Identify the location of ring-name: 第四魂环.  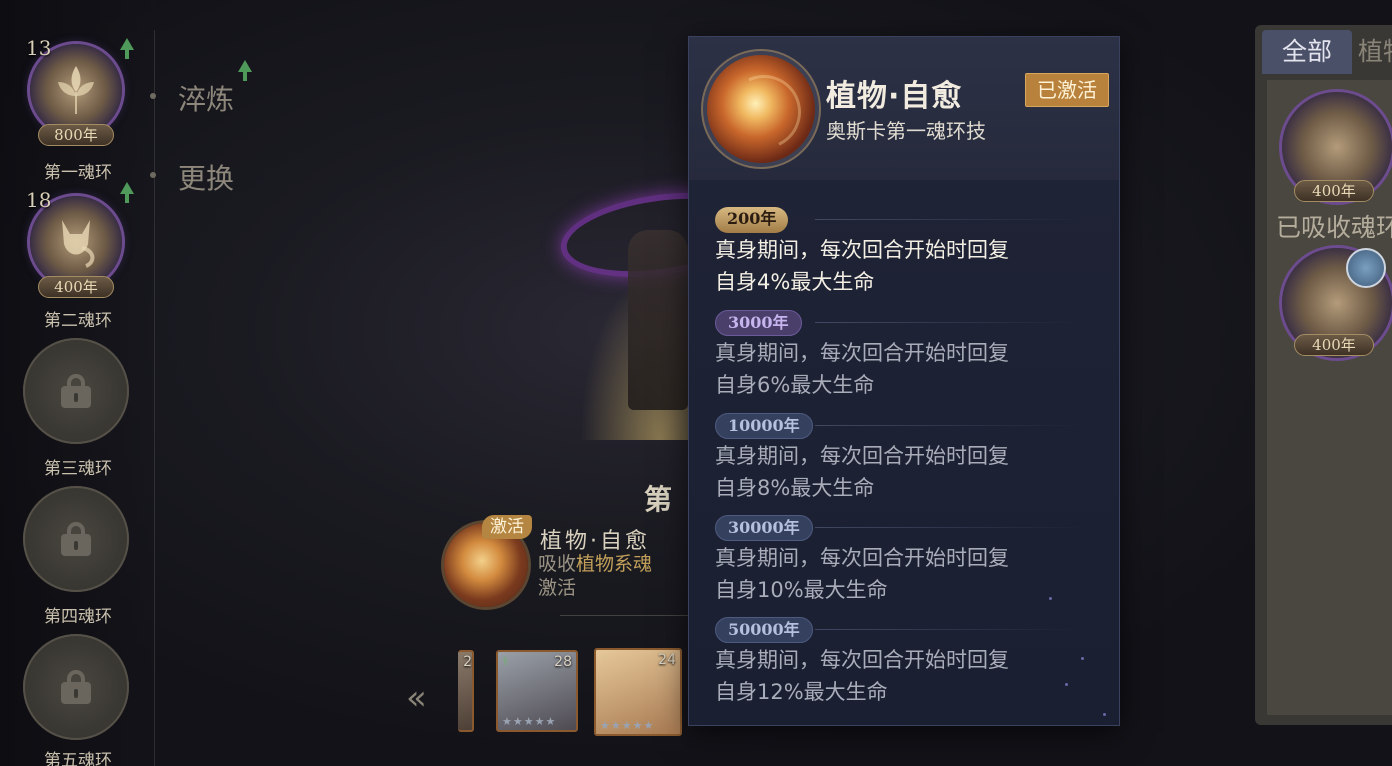
(78, 617).